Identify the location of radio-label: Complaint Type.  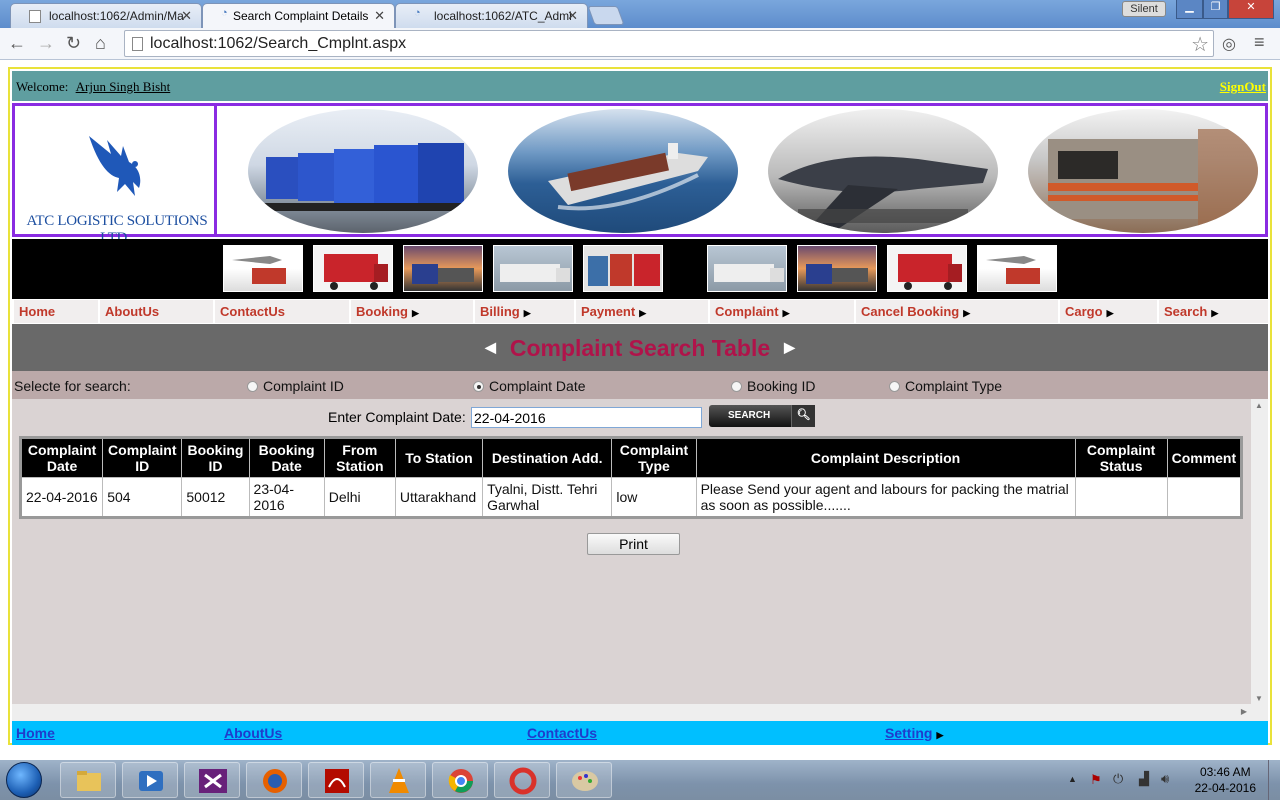
(954, 386).